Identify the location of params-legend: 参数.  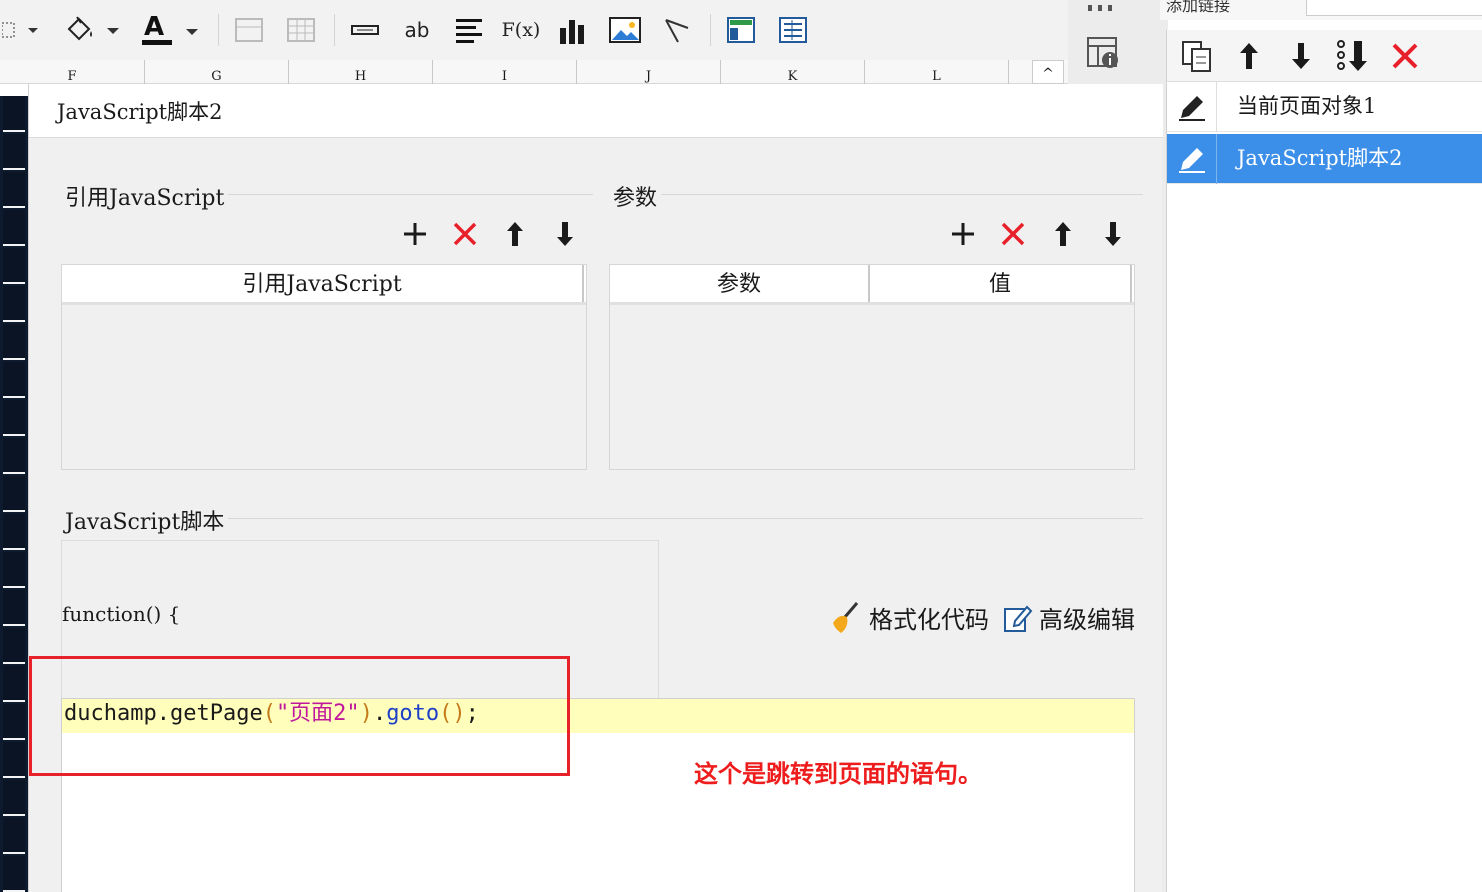
(635, 196).